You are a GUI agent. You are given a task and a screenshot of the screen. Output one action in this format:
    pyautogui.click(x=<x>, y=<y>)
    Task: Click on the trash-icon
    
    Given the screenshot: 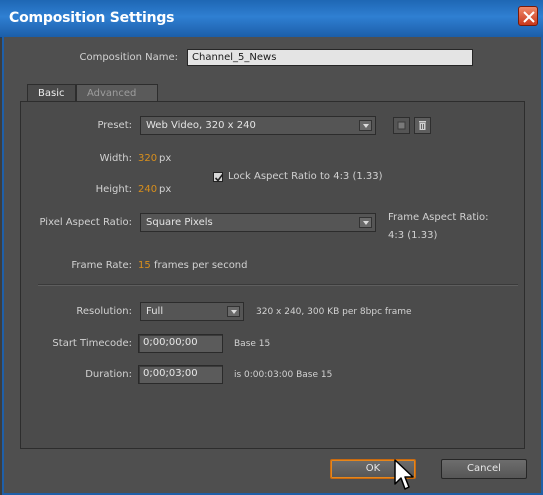 What is the action you would take?
    pyautogui.click(x=422, y=125)
    